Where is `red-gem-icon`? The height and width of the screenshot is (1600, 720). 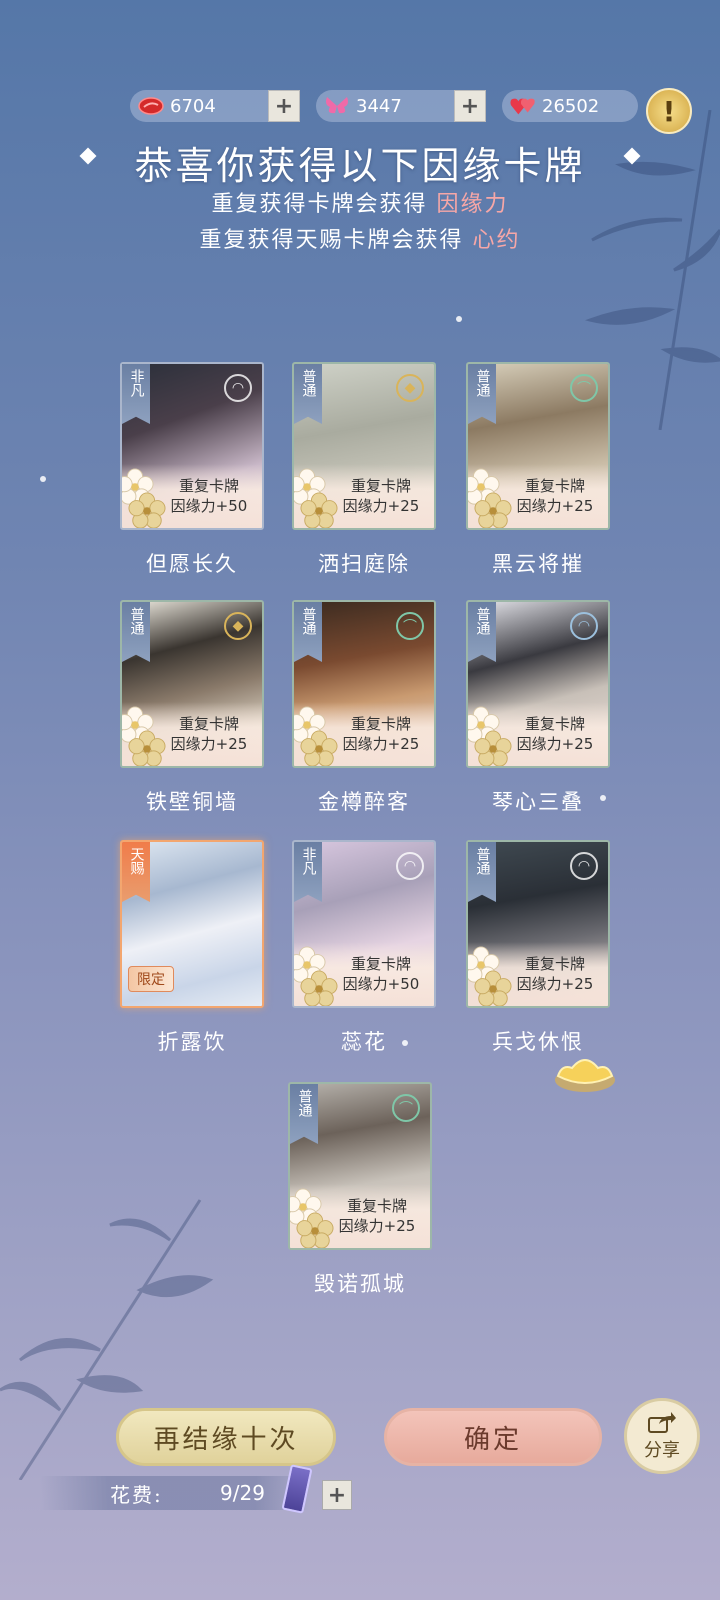 red-gem-icon is located at coordinates (151, 106).